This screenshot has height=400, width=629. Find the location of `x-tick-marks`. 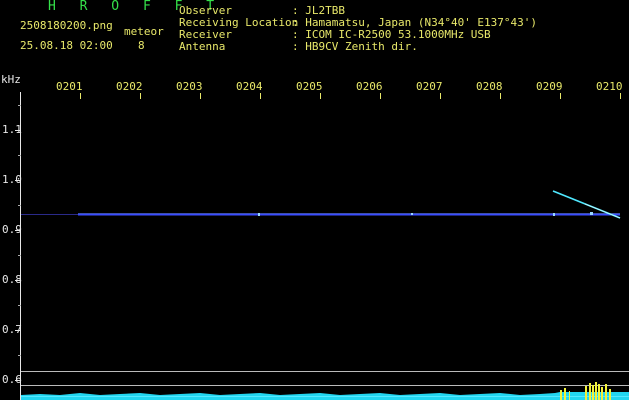

x-tick-marks is located at coordinates (350, 96).